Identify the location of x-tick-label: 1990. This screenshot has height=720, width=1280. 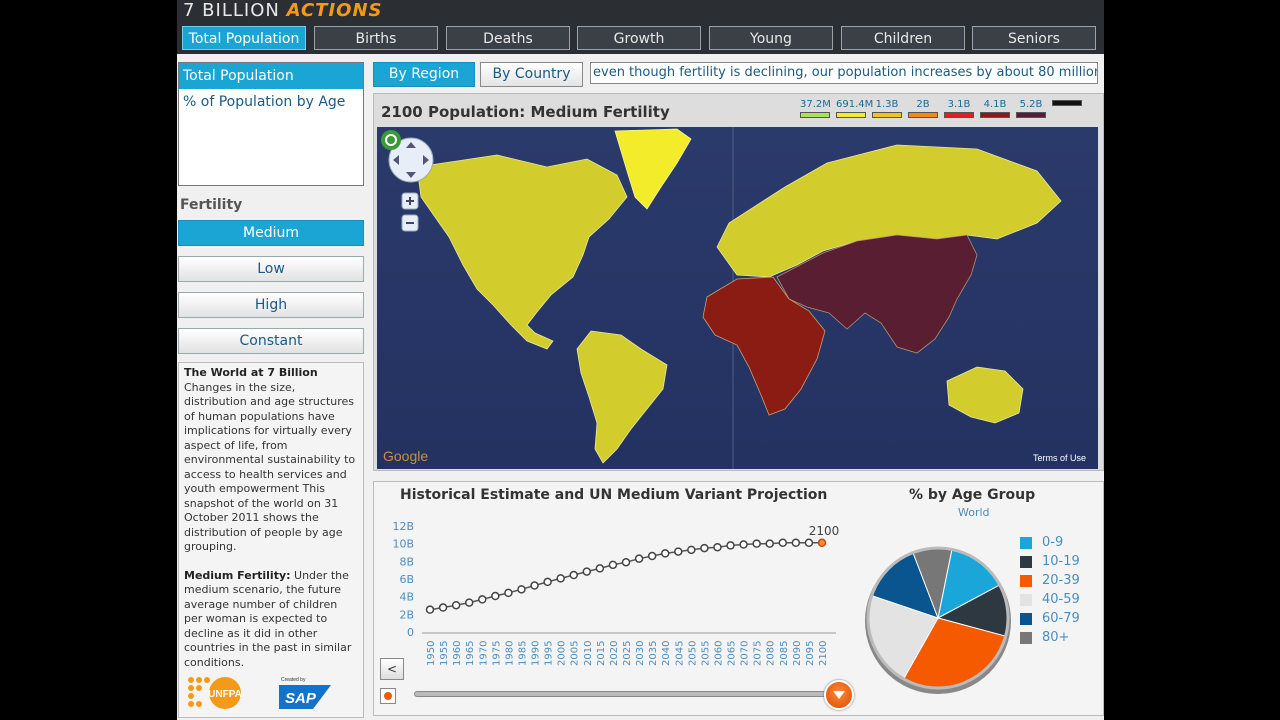
(536, 653).